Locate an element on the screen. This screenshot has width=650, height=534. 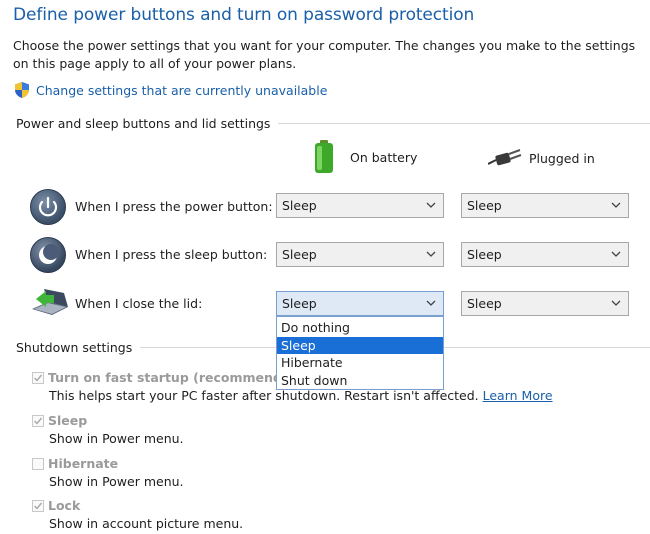
sleep-button-icon is located at coordinates (48, 255).